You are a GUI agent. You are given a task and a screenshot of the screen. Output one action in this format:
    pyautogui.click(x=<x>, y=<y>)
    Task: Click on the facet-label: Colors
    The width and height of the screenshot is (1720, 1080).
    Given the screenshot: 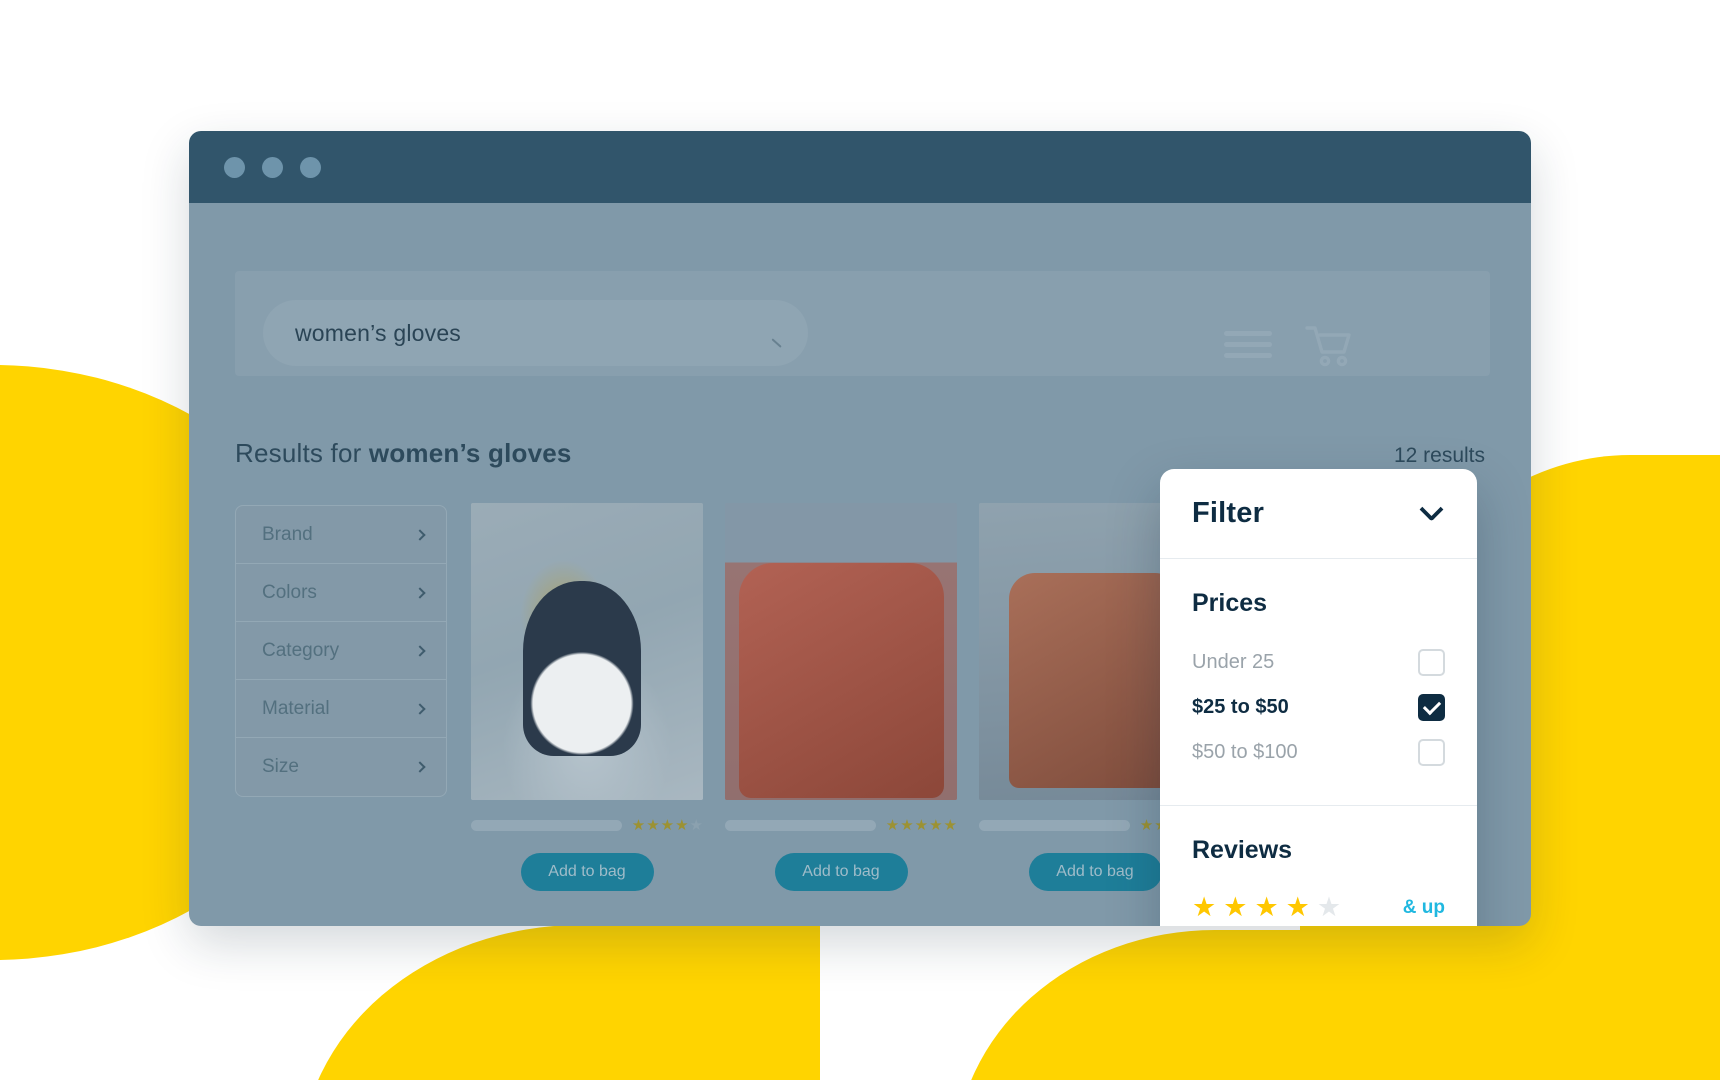 What is the action you would take?
    pyautogui.click(x=289, y=592)
    